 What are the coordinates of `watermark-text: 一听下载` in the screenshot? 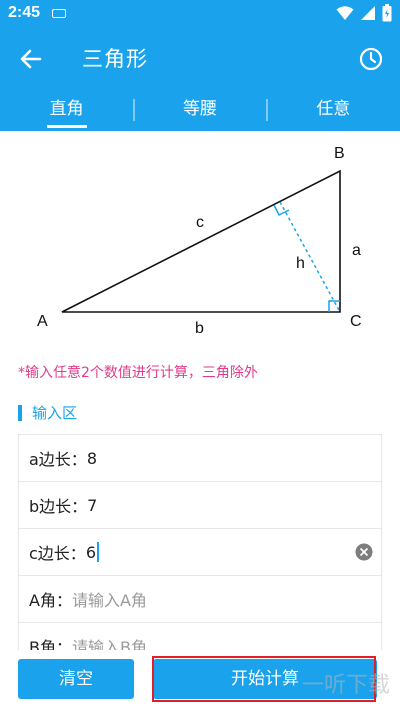 It's located at (345, 685).